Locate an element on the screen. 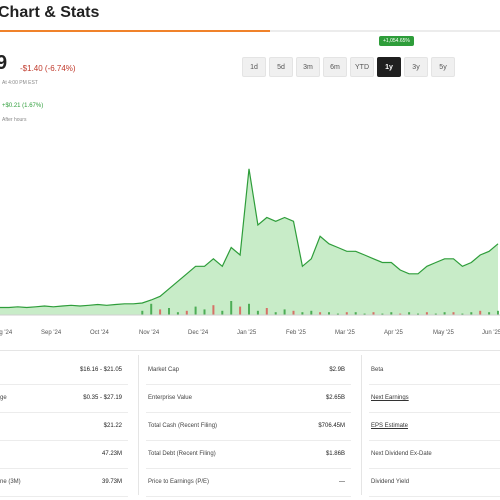 The width and height of the screenshot is (500, 500). stat-row: EPS Estimate is located at coordinates (434, 427).